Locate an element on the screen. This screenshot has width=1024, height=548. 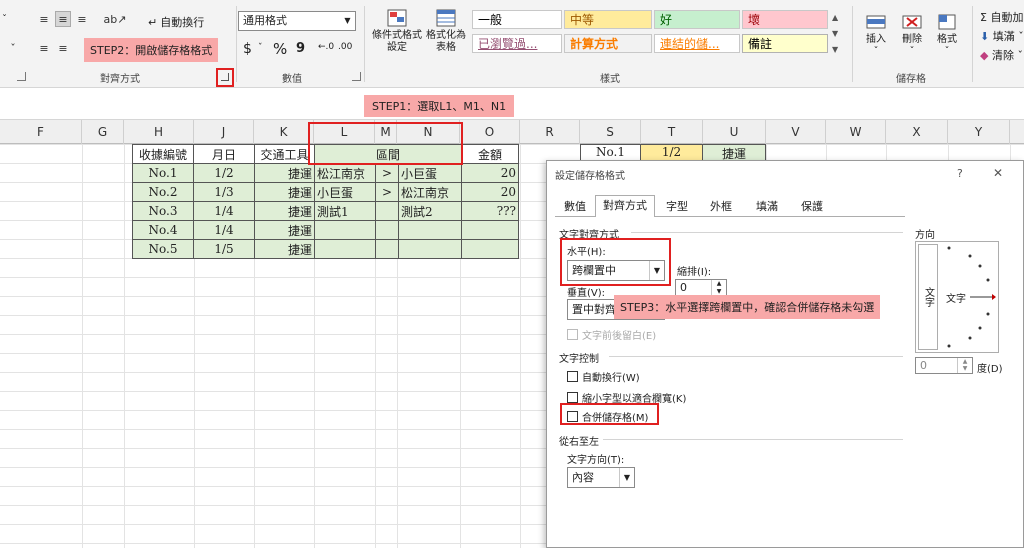
wrap-text-checkbox: 自動換行(W) is located at coordinates (603, 376).